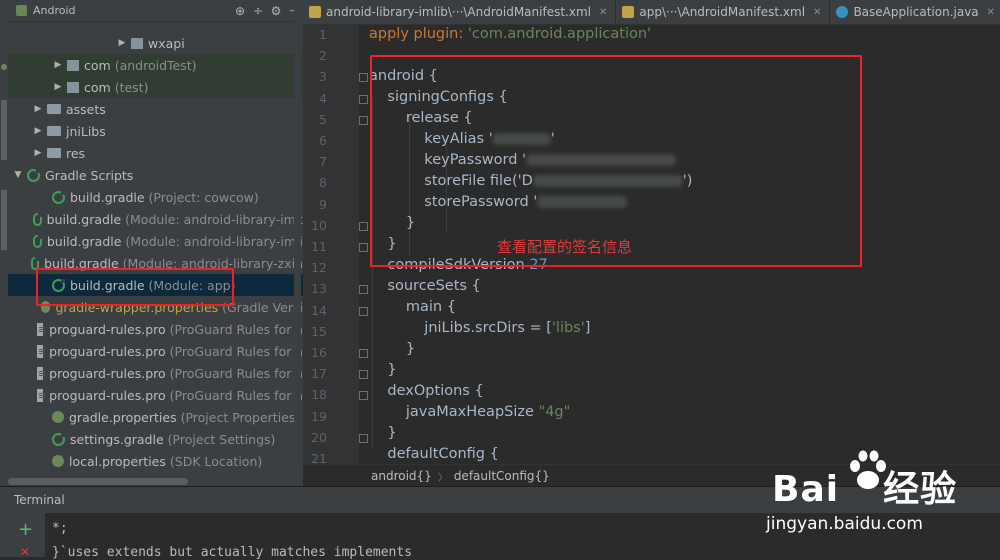  Describe the element at coordinates (4, 67) in the screenshot. I see `structure-icon` at that location.